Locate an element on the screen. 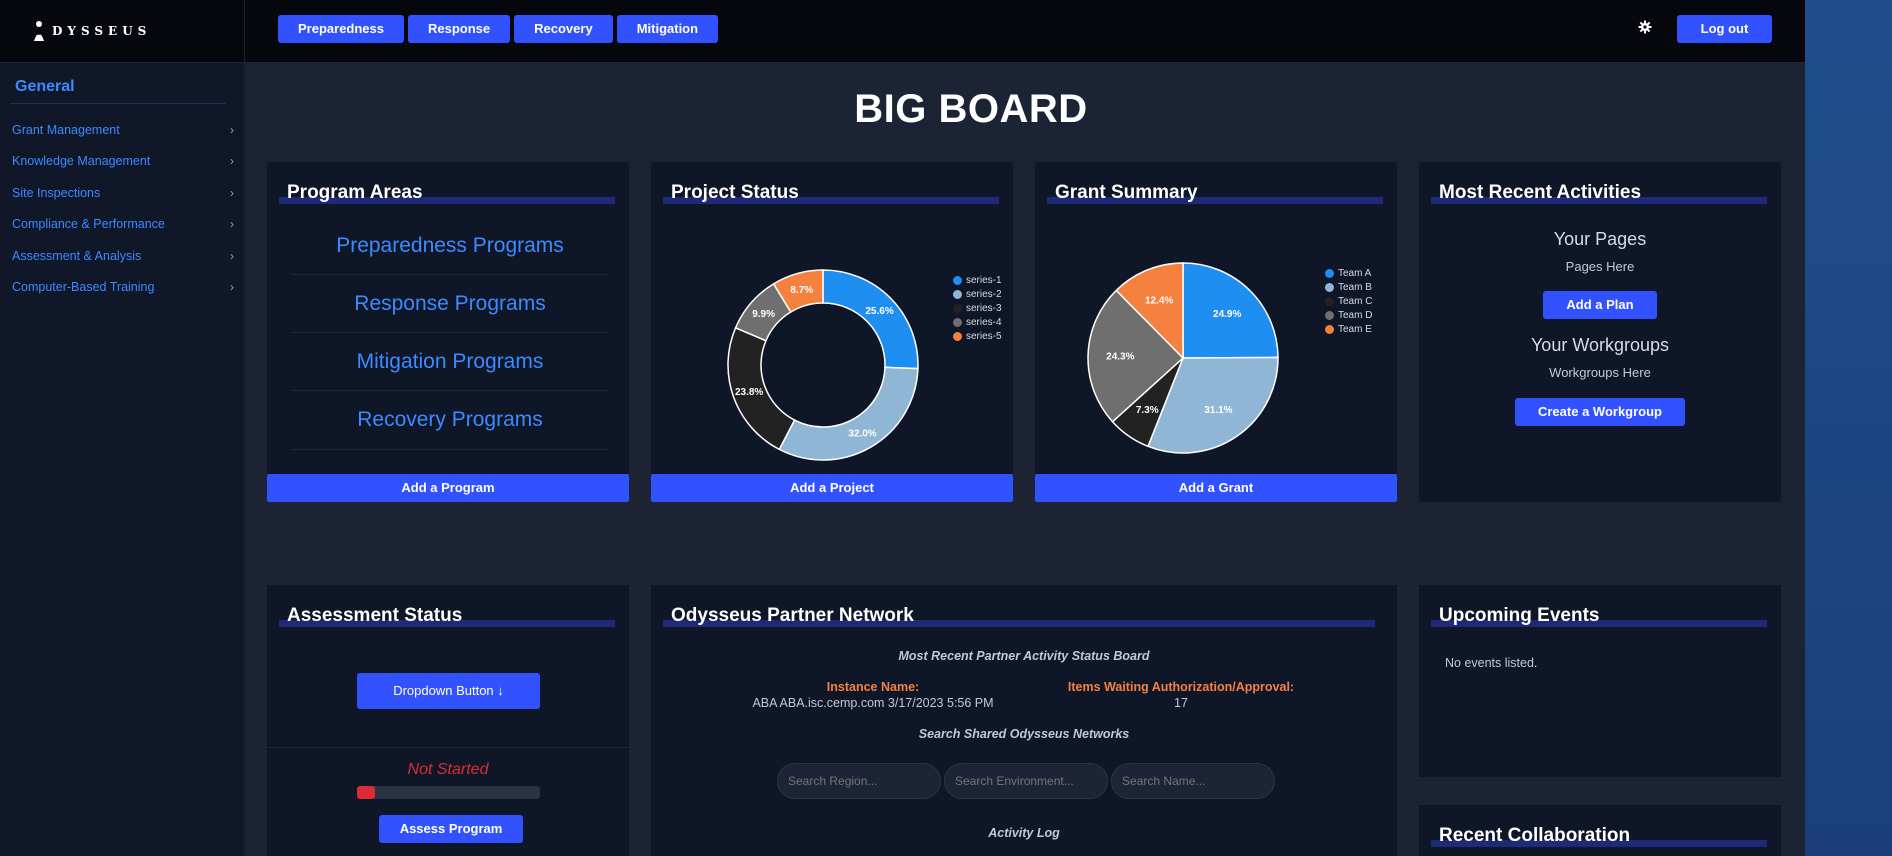 The image size is (1892, 856). add-plan-button: Add a Plan is located at coordinates (1600, 305).